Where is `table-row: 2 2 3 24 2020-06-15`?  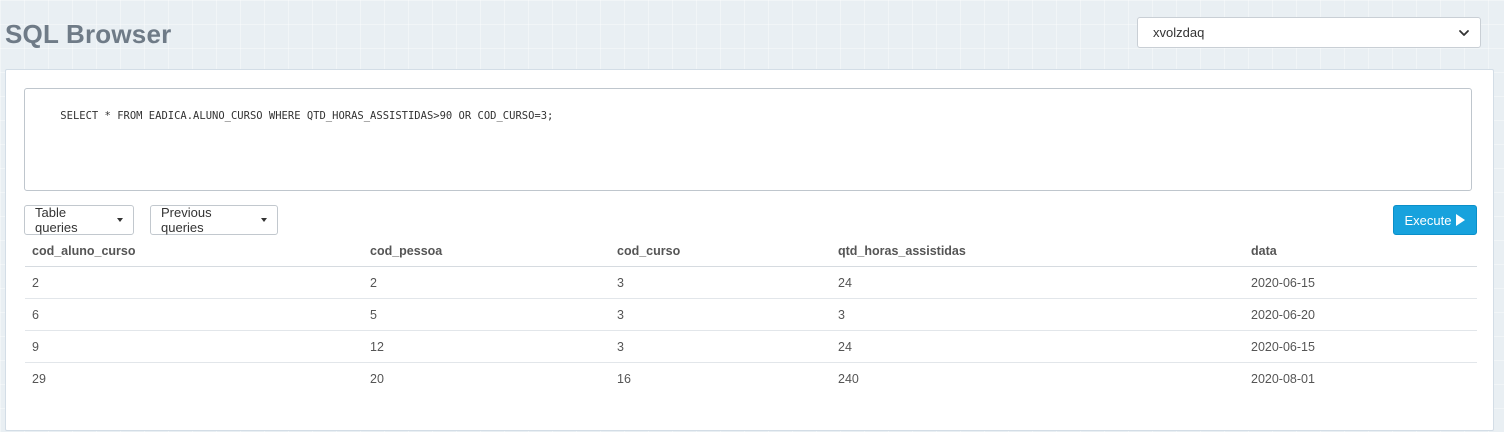
table-row: 2 2 3 24 2020-06-15 is located at coordinates (751, 282).